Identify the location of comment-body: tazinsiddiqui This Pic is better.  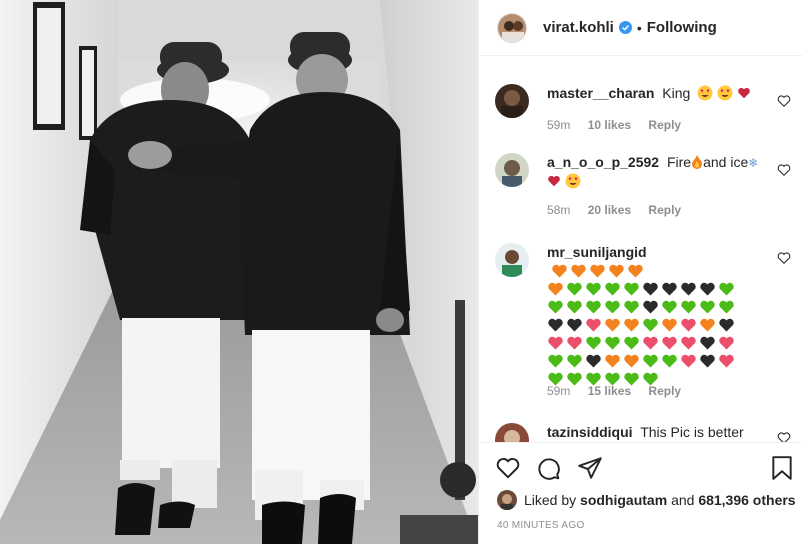
(663, 432).